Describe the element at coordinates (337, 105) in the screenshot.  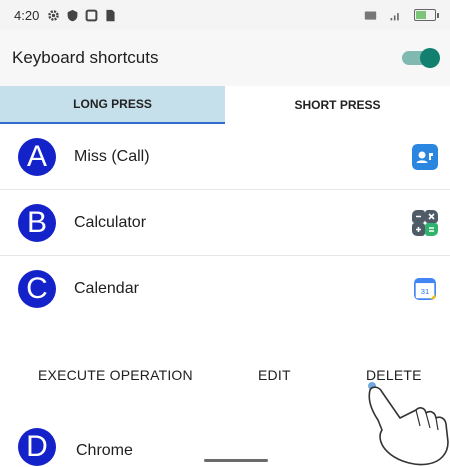
I see `tab-short-press: SHORT PRESS` at that location.